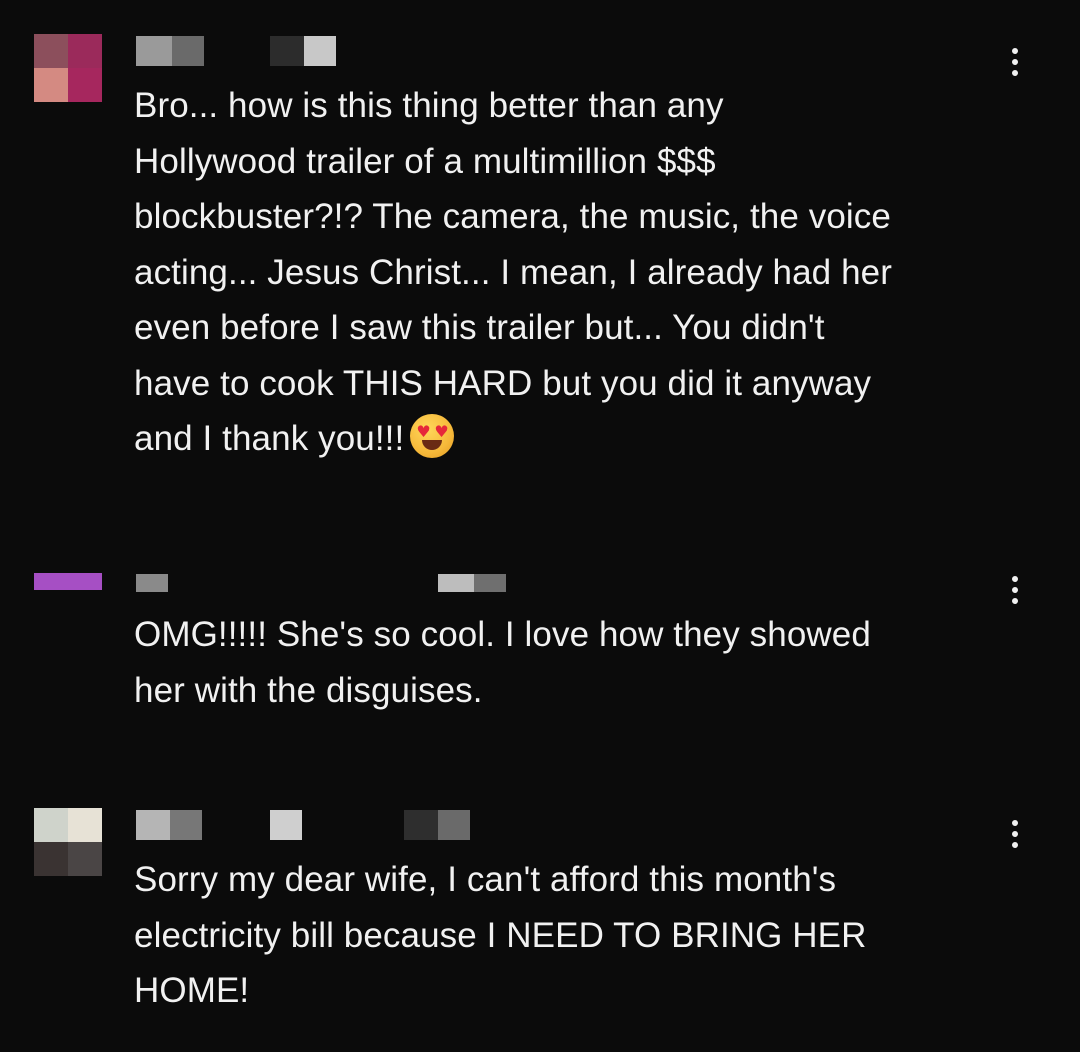 The width and height of the screenshot is (1080, 1052). What do you see at coordinates (432, 436) in the screenshot?
I see `heart-eyes-emoji-icon: ♥ ♥` at bounding box center [432, 436].